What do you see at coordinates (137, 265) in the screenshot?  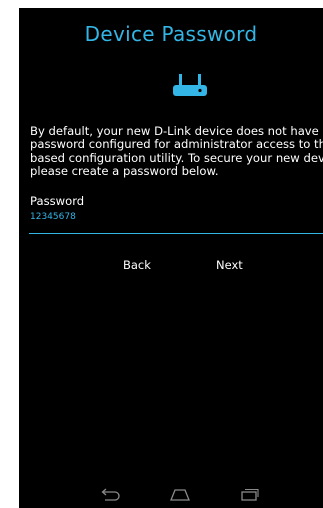 I see `back-button: Back` at bounding box center [137, 265].